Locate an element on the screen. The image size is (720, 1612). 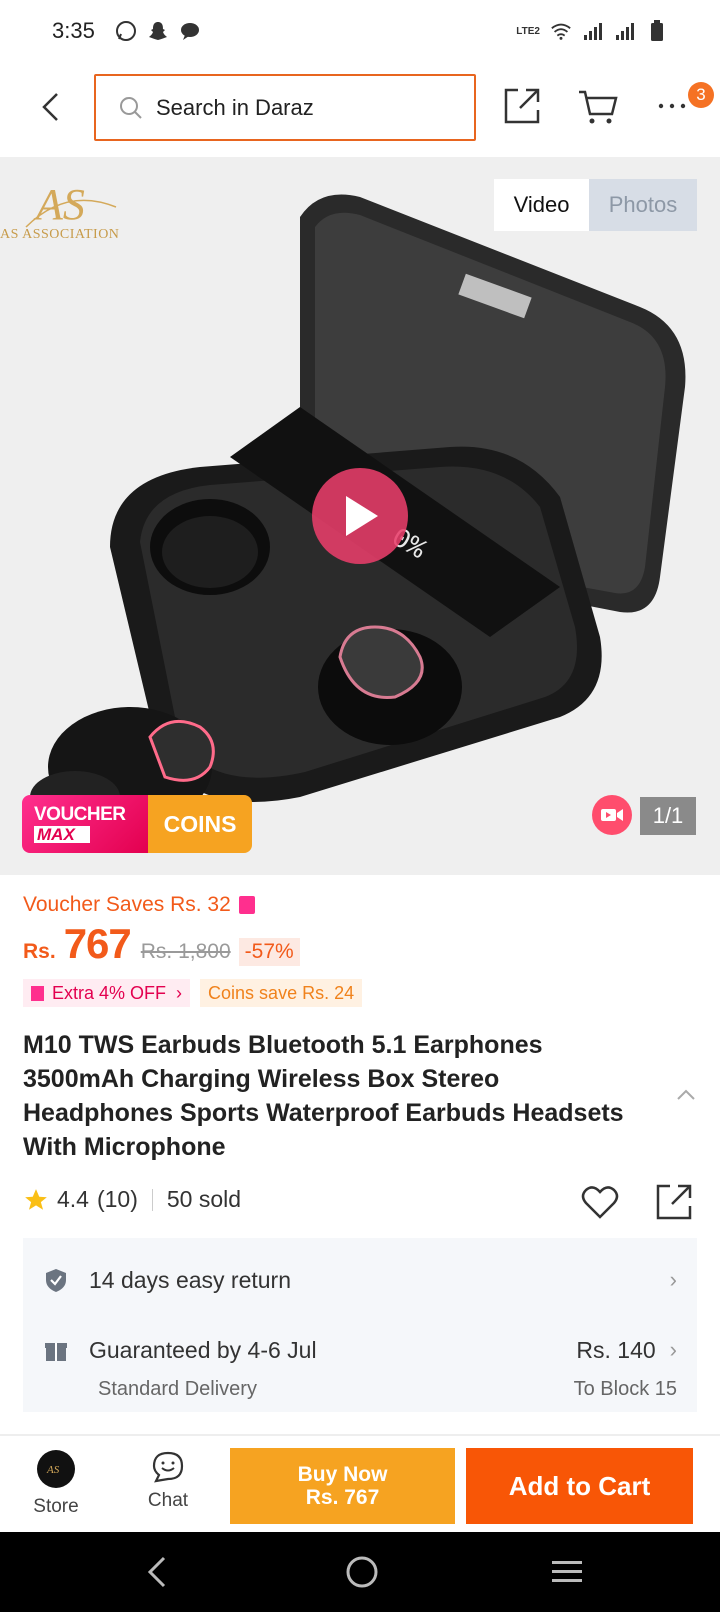
store-label: Store is located at coordinates (56, 1506).